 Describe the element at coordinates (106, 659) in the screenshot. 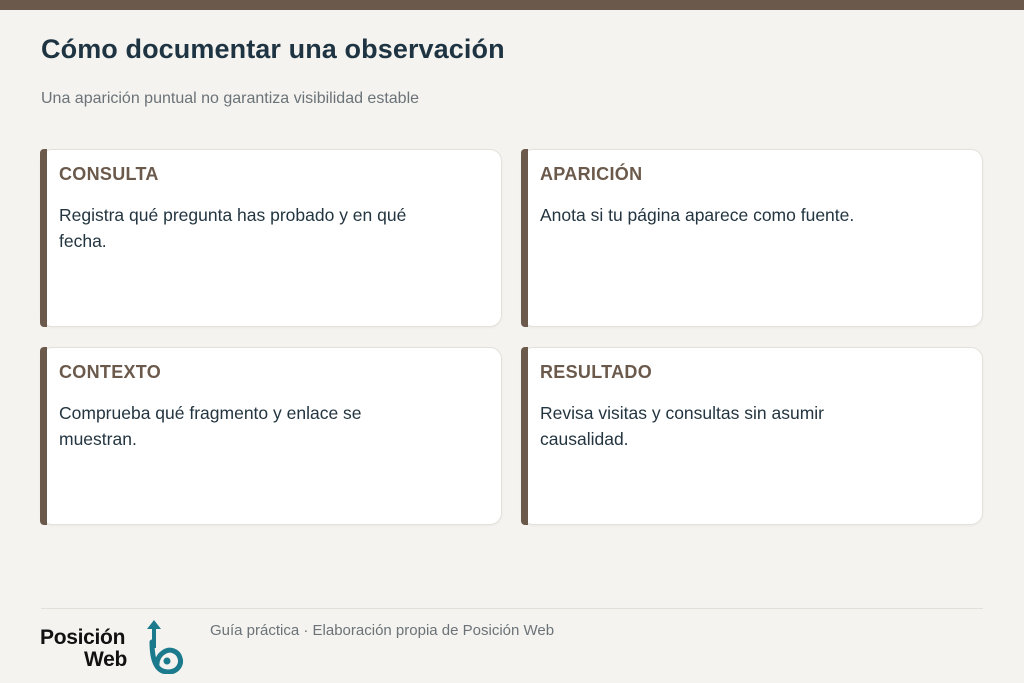

I see `logo-text-line2: Web` at that location.